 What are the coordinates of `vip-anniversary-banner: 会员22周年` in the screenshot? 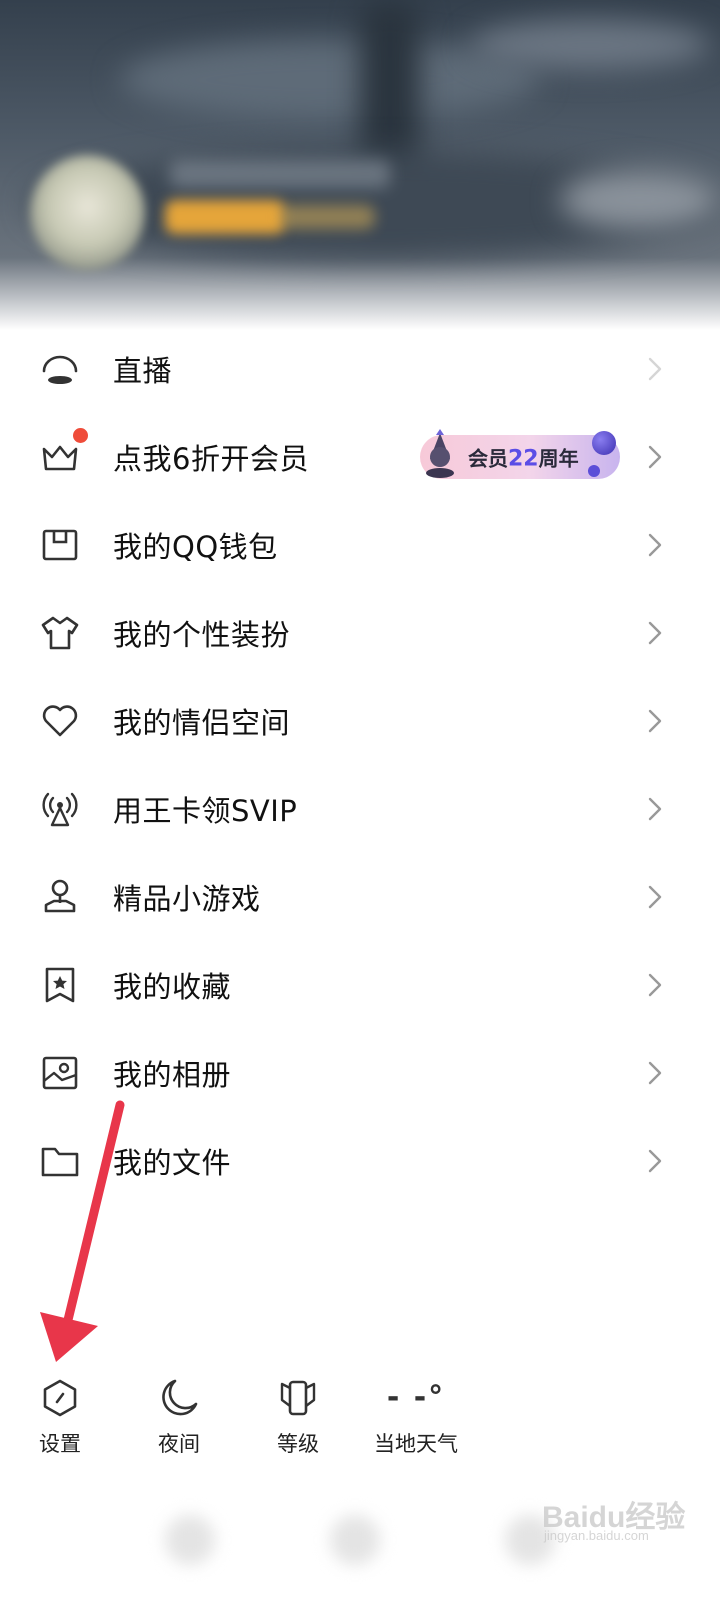 It's located at (520, 454).